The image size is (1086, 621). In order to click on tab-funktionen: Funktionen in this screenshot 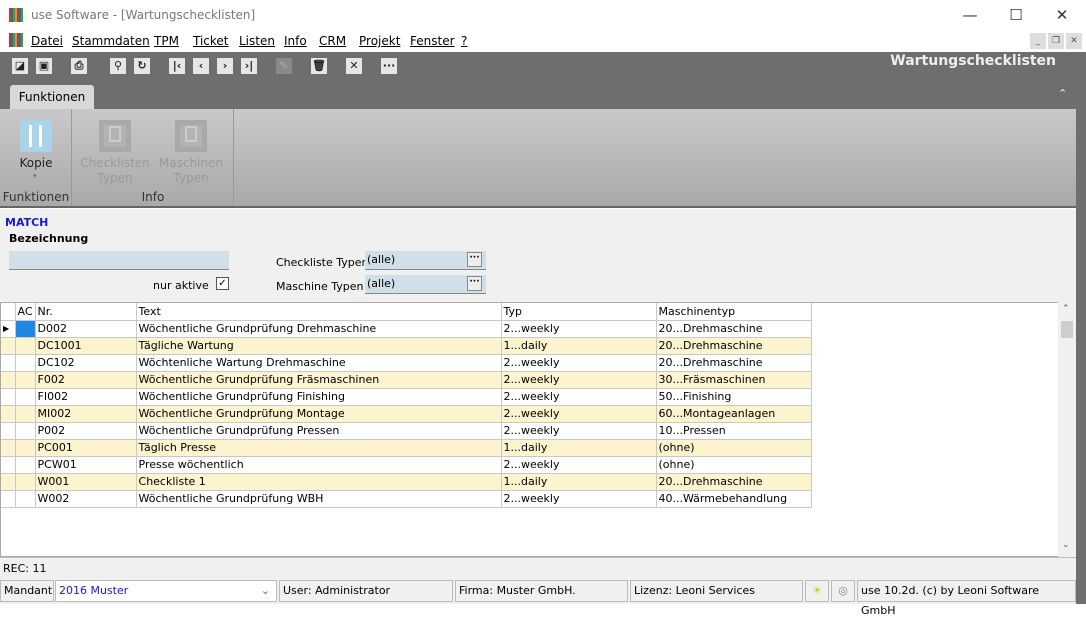, I will do `click(52, 97)`.